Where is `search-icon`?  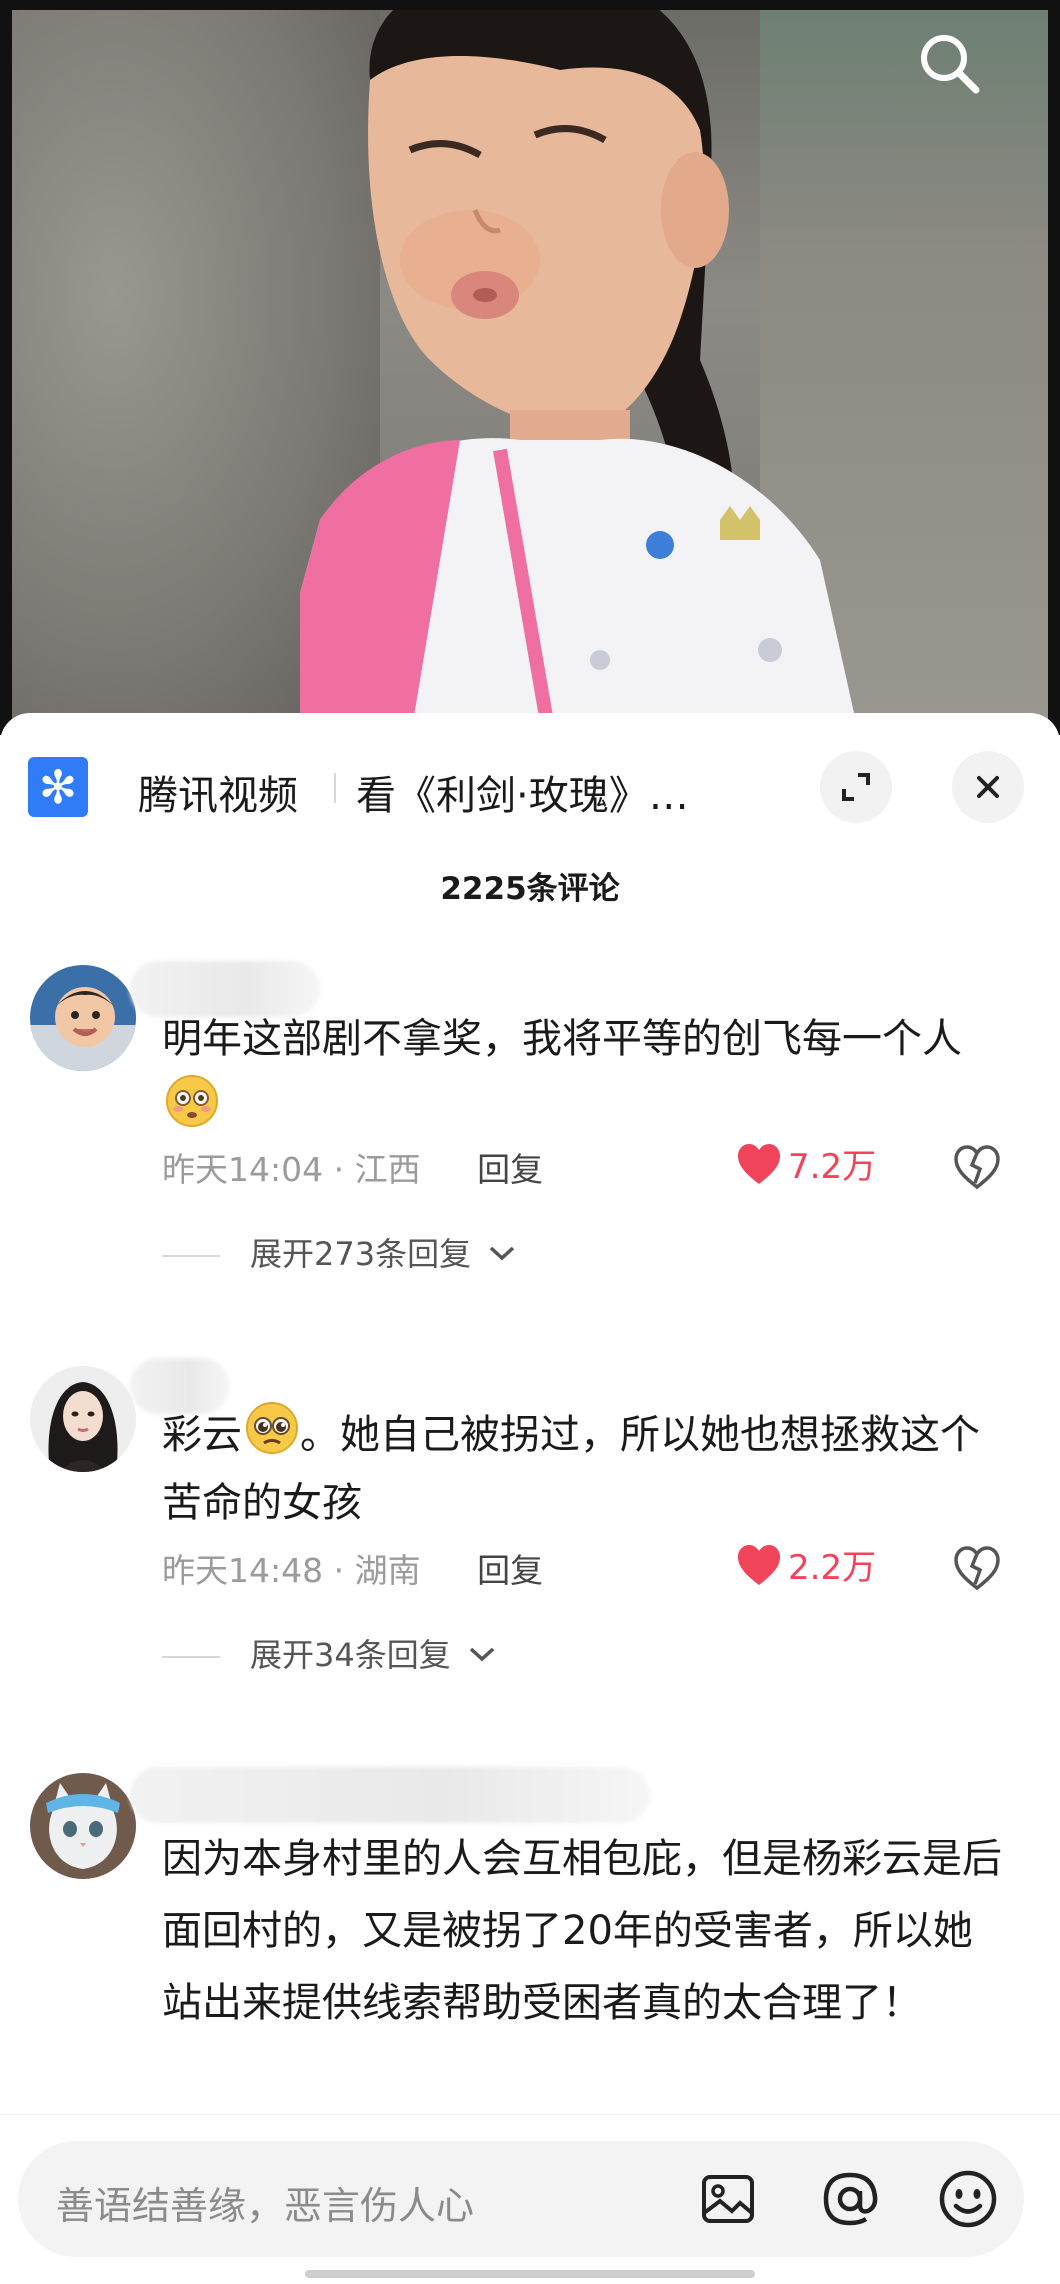 search-icon is located at coordinates (950, 64).